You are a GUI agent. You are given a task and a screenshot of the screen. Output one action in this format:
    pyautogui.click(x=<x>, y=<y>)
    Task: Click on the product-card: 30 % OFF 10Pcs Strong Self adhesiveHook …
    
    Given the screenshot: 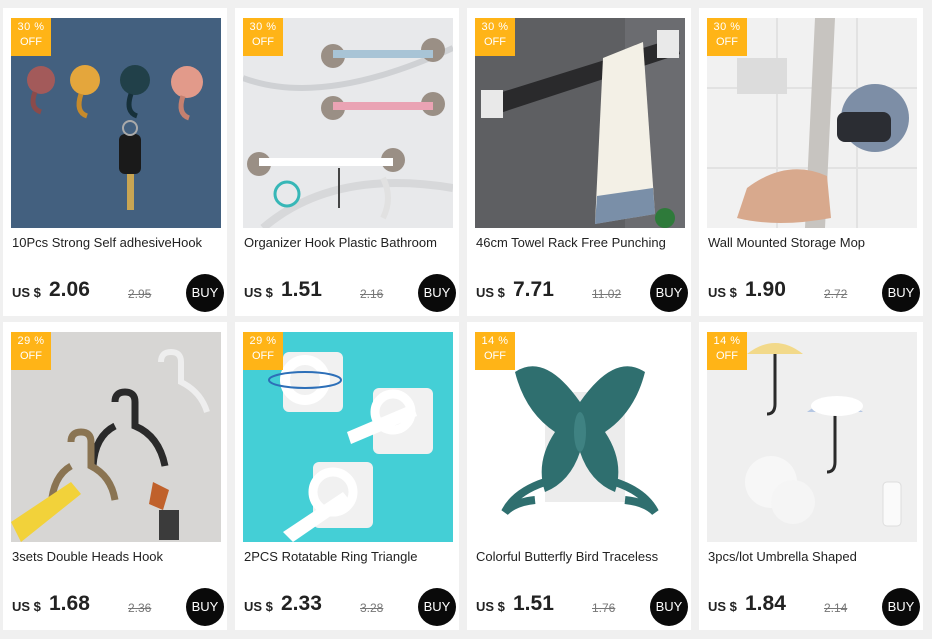 What is the action you would take?
    pyautogui.click(x=115, y=162)
    